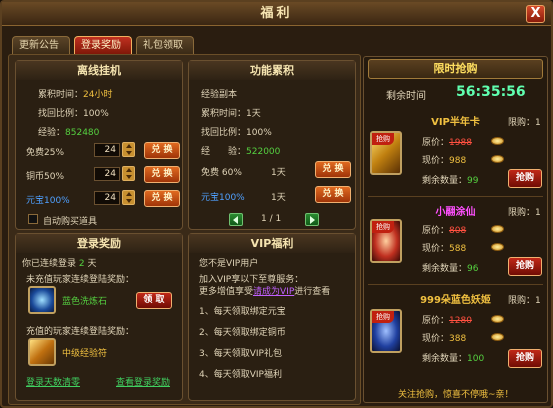 This screenshot has width=553, height=408. What do you see at coordinates (271, 219) in the screenshot?
I see `page-indicator: 1 / 1` at bounding box center [271, 219].